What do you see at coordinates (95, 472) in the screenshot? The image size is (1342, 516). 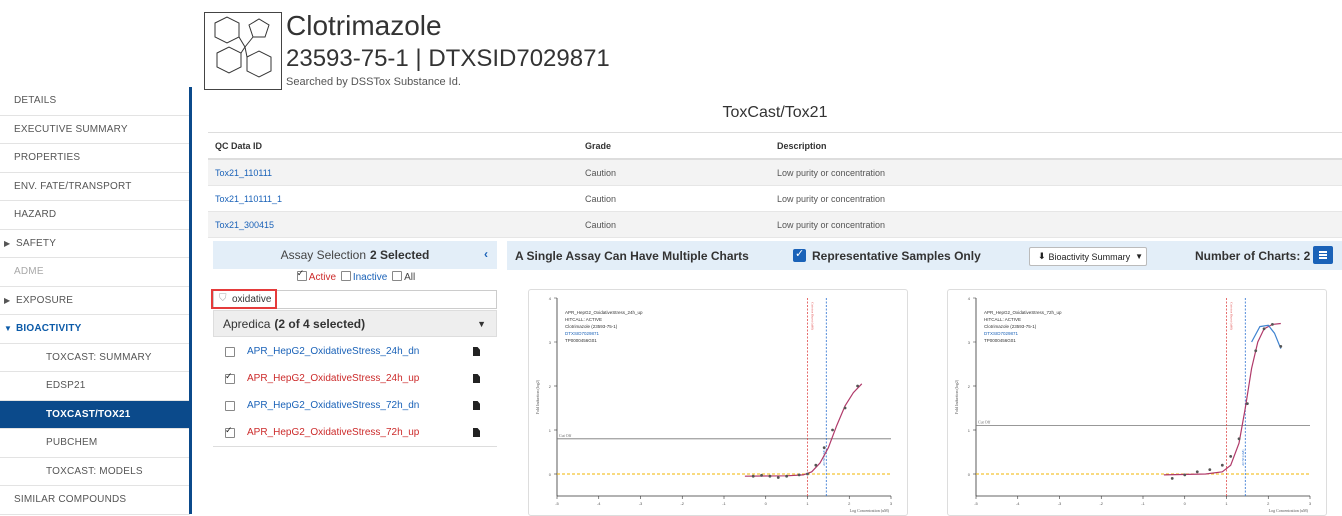 I see `sidebar-item-toxcast-models: TOXCAST: MODELS` at bounding box center [95, 472].